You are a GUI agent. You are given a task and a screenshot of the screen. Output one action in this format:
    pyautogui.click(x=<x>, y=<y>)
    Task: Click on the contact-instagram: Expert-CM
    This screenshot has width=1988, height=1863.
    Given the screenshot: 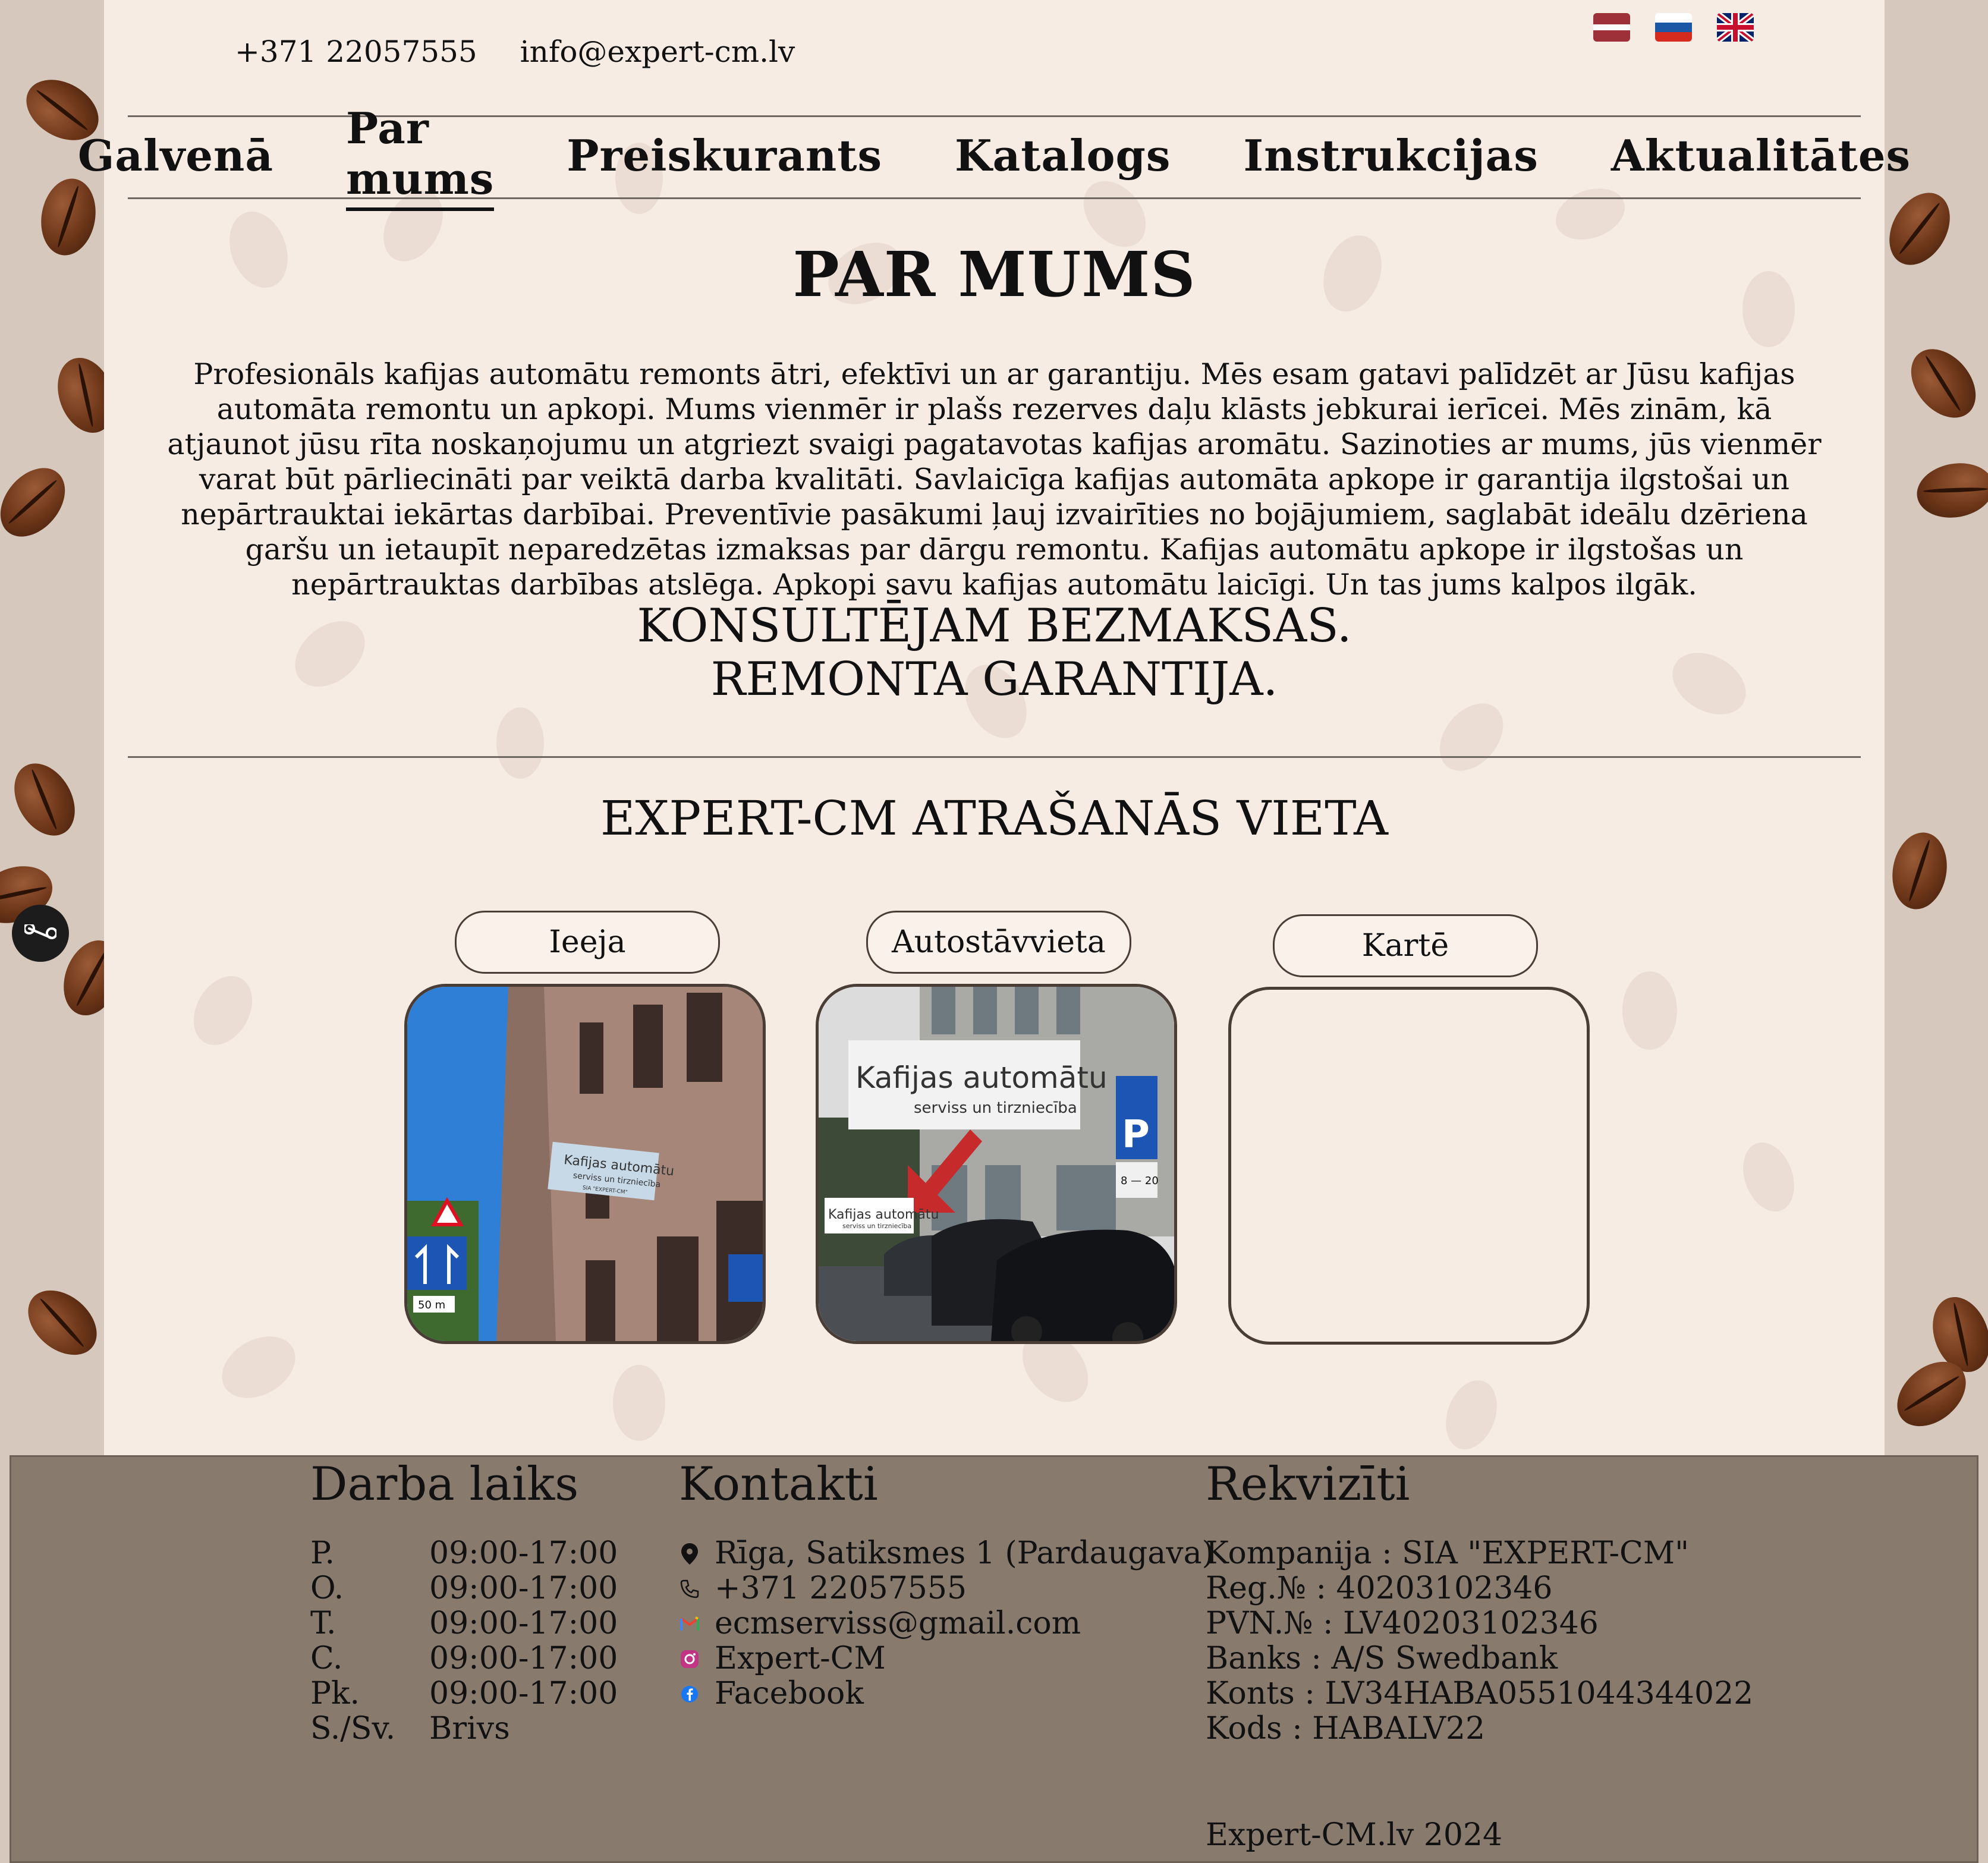 What is the action you would take?
    pyautogui.click(x=946, y=1658)
    